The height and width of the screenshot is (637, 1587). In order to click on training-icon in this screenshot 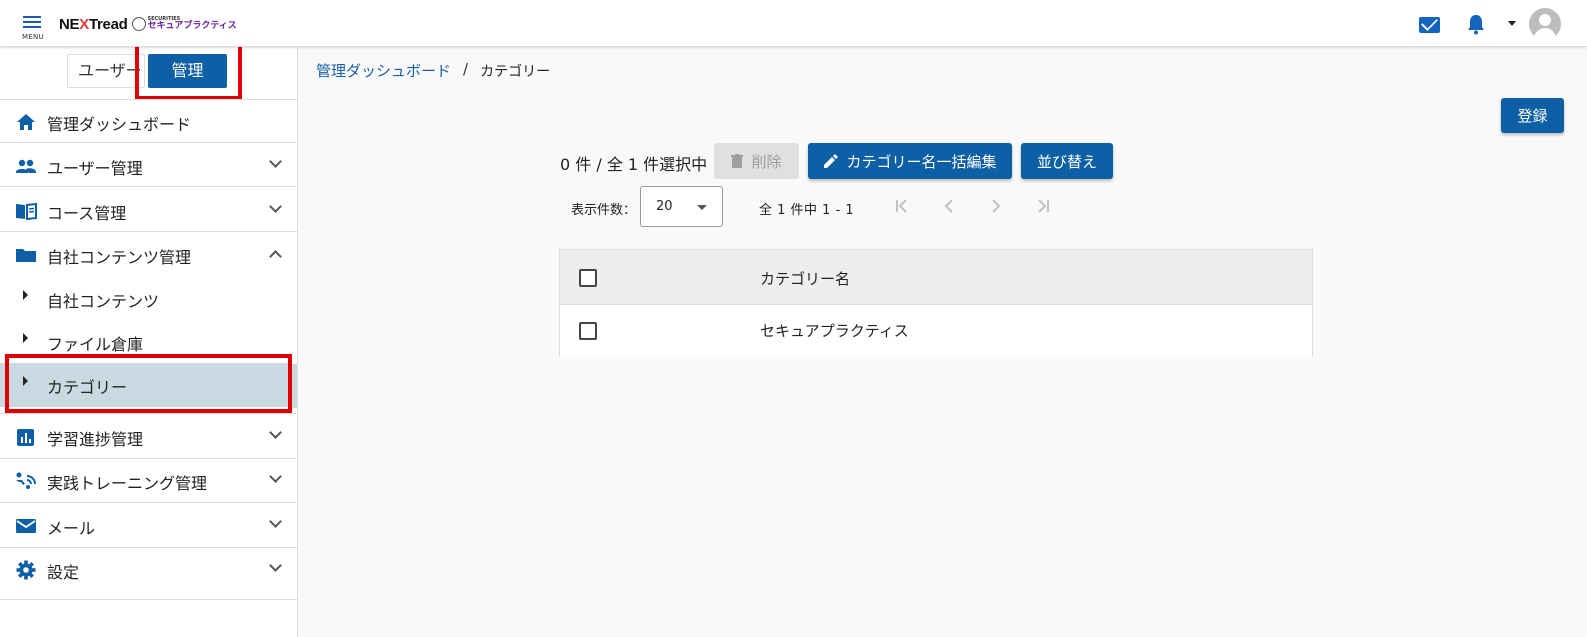, I will do `click(26, 480)`.